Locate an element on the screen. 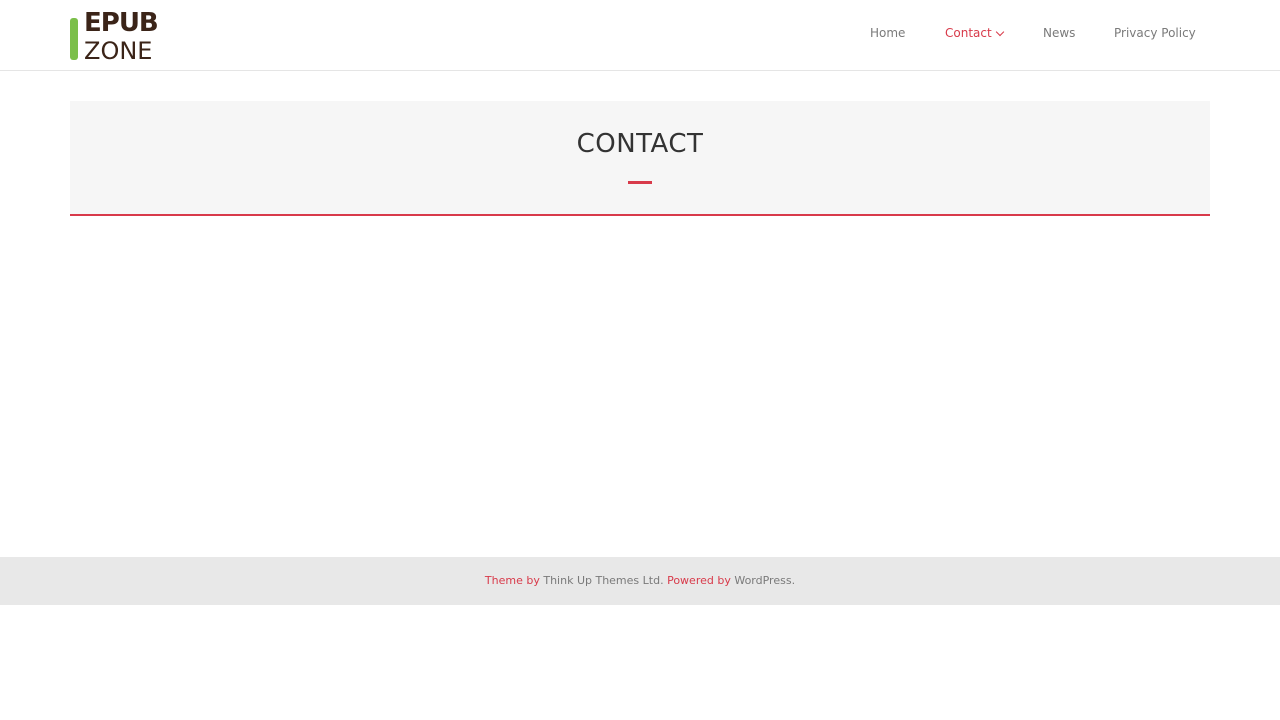 This screenshot has width=1280, height=720. footer-wordpress-link: WordPress. is located at coordinates (764, 580).